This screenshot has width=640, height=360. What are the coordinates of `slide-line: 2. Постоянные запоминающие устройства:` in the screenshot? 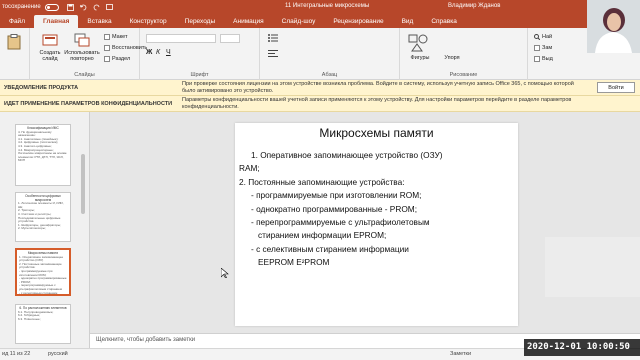 It's located at (322, 181).